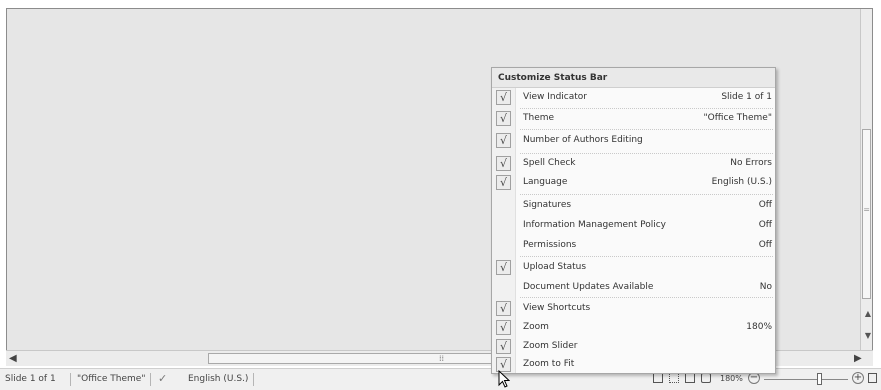 This screenshot has width=881, height=390. I want to click on vertical-scrollbar: = ▲ ▼, so click(866, 187).